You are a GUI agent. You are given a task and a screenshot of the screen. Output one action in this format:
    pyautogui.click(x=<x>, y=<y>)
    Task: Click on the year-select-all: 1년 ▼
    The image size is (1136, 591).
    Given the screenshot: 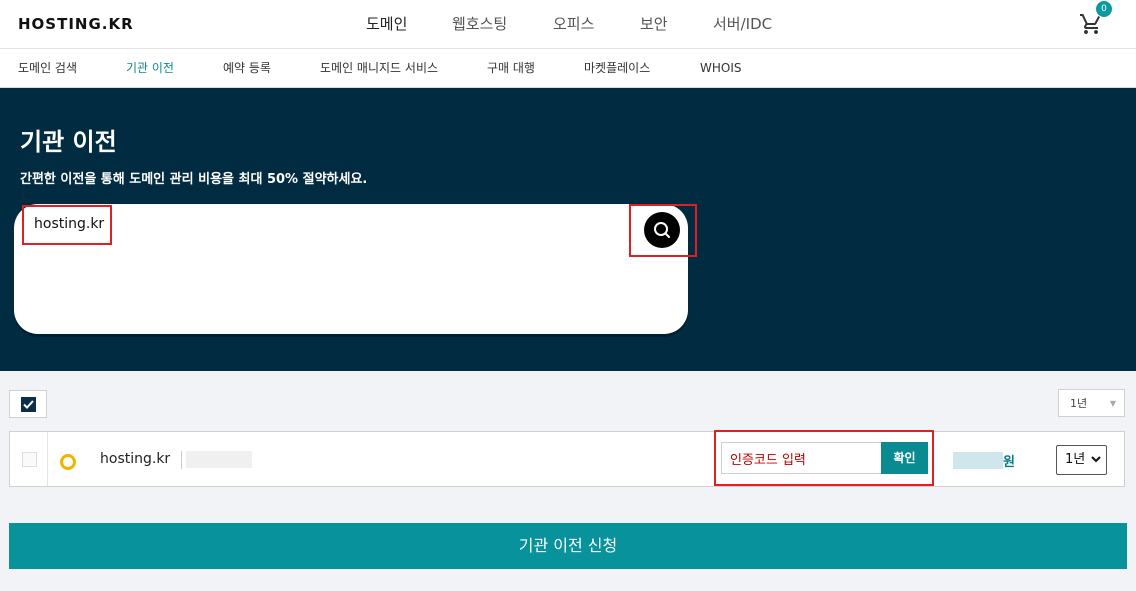 What is the action you would take?
    pyautogui.click(x=1091, y=403)
    